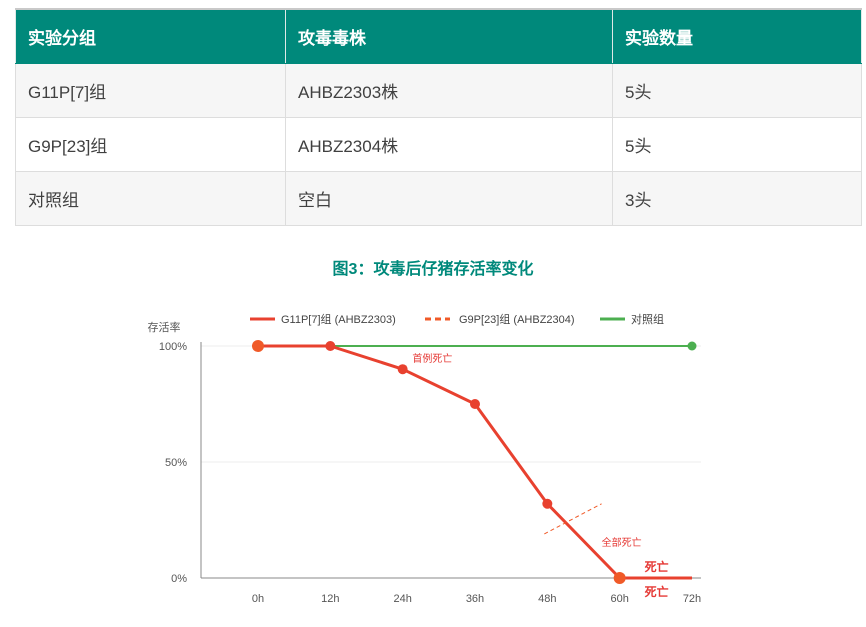 This screenshot has width=866, height=627. What do you see at coordinates (150, 198) in the screenshot?
I see `cell-group: 对照组` at bounding box center [150, 198].